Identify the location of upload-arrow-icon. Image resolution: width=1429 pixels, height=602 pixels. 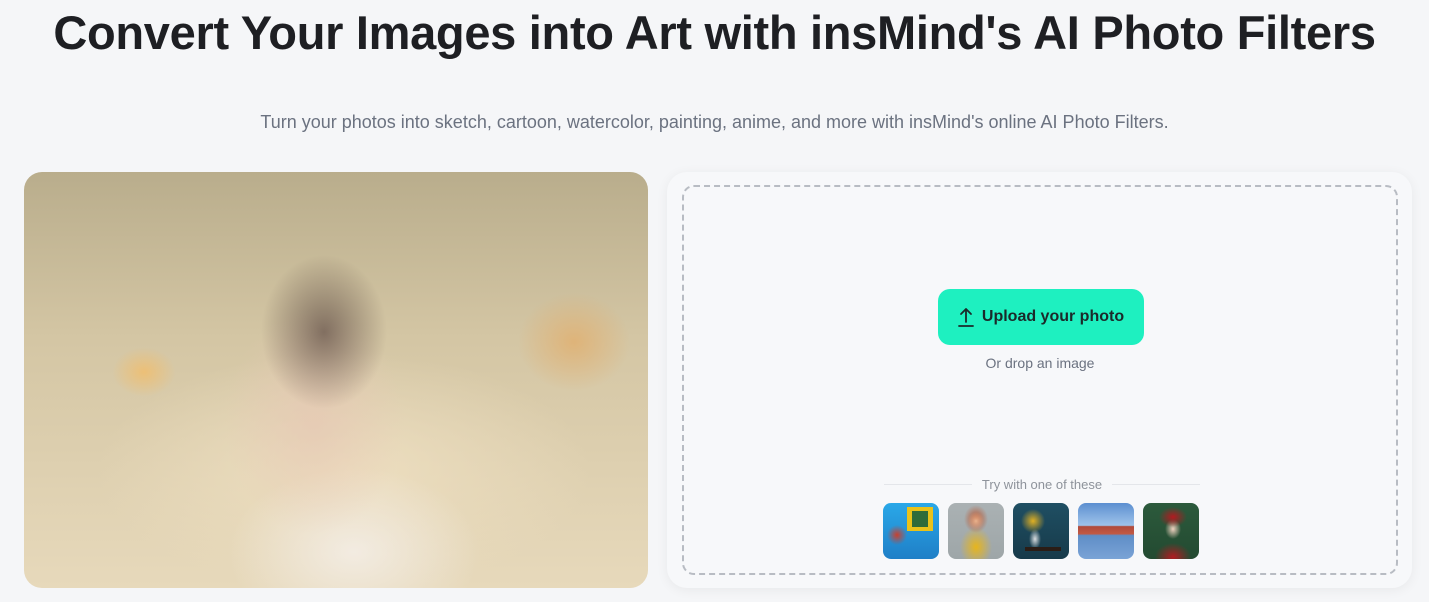
(965, 317).